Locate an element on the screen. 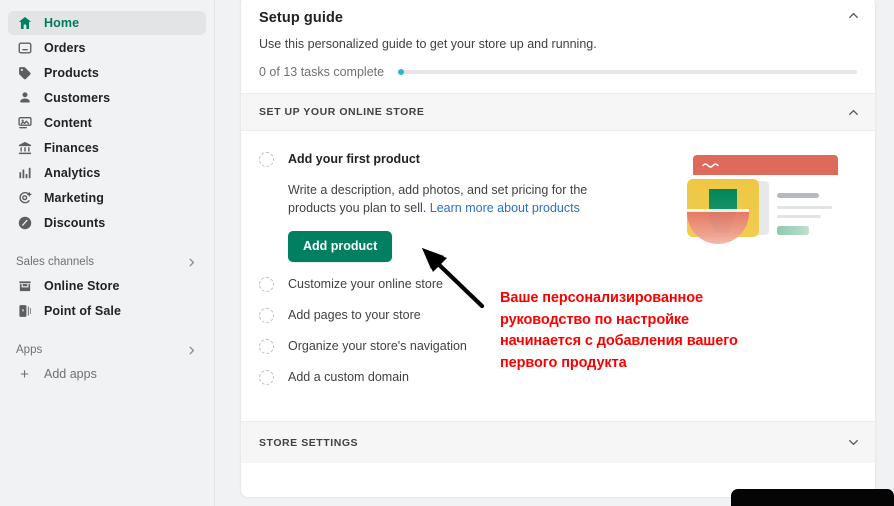  finances-bank-icon is located at coordinates (24, 148).